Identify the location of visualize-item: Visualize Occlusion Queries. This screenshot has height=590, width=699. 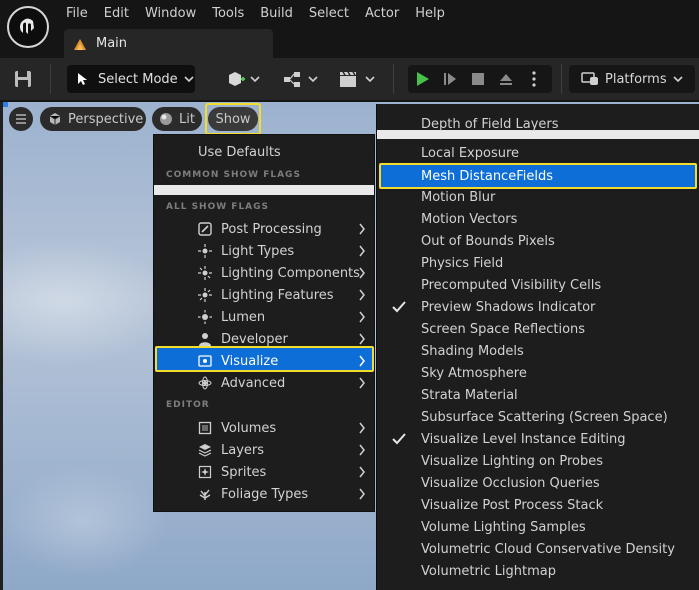
(538, 483).